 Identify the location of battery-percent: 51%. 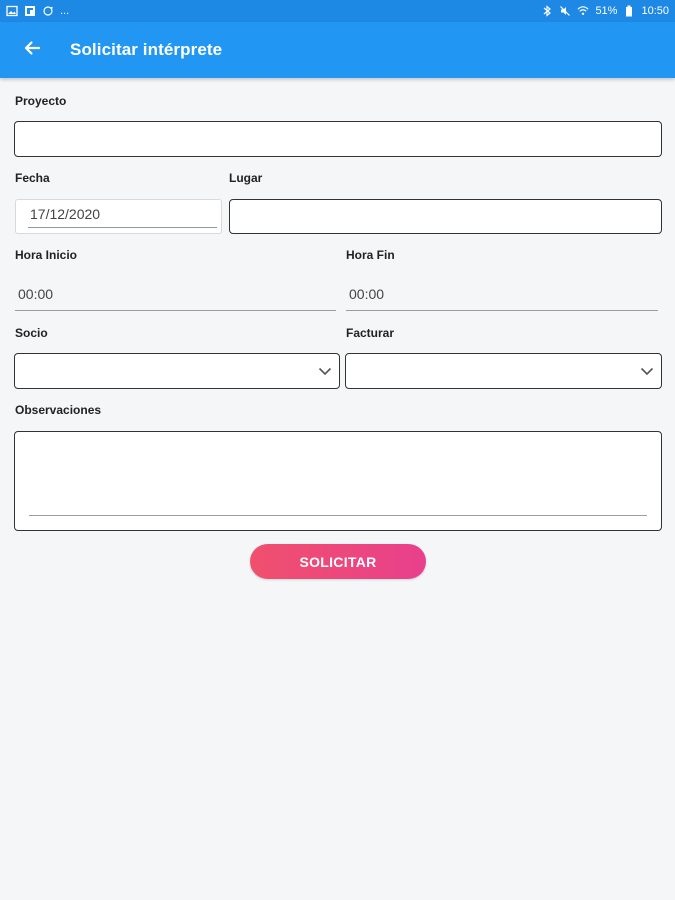
(606, 11).